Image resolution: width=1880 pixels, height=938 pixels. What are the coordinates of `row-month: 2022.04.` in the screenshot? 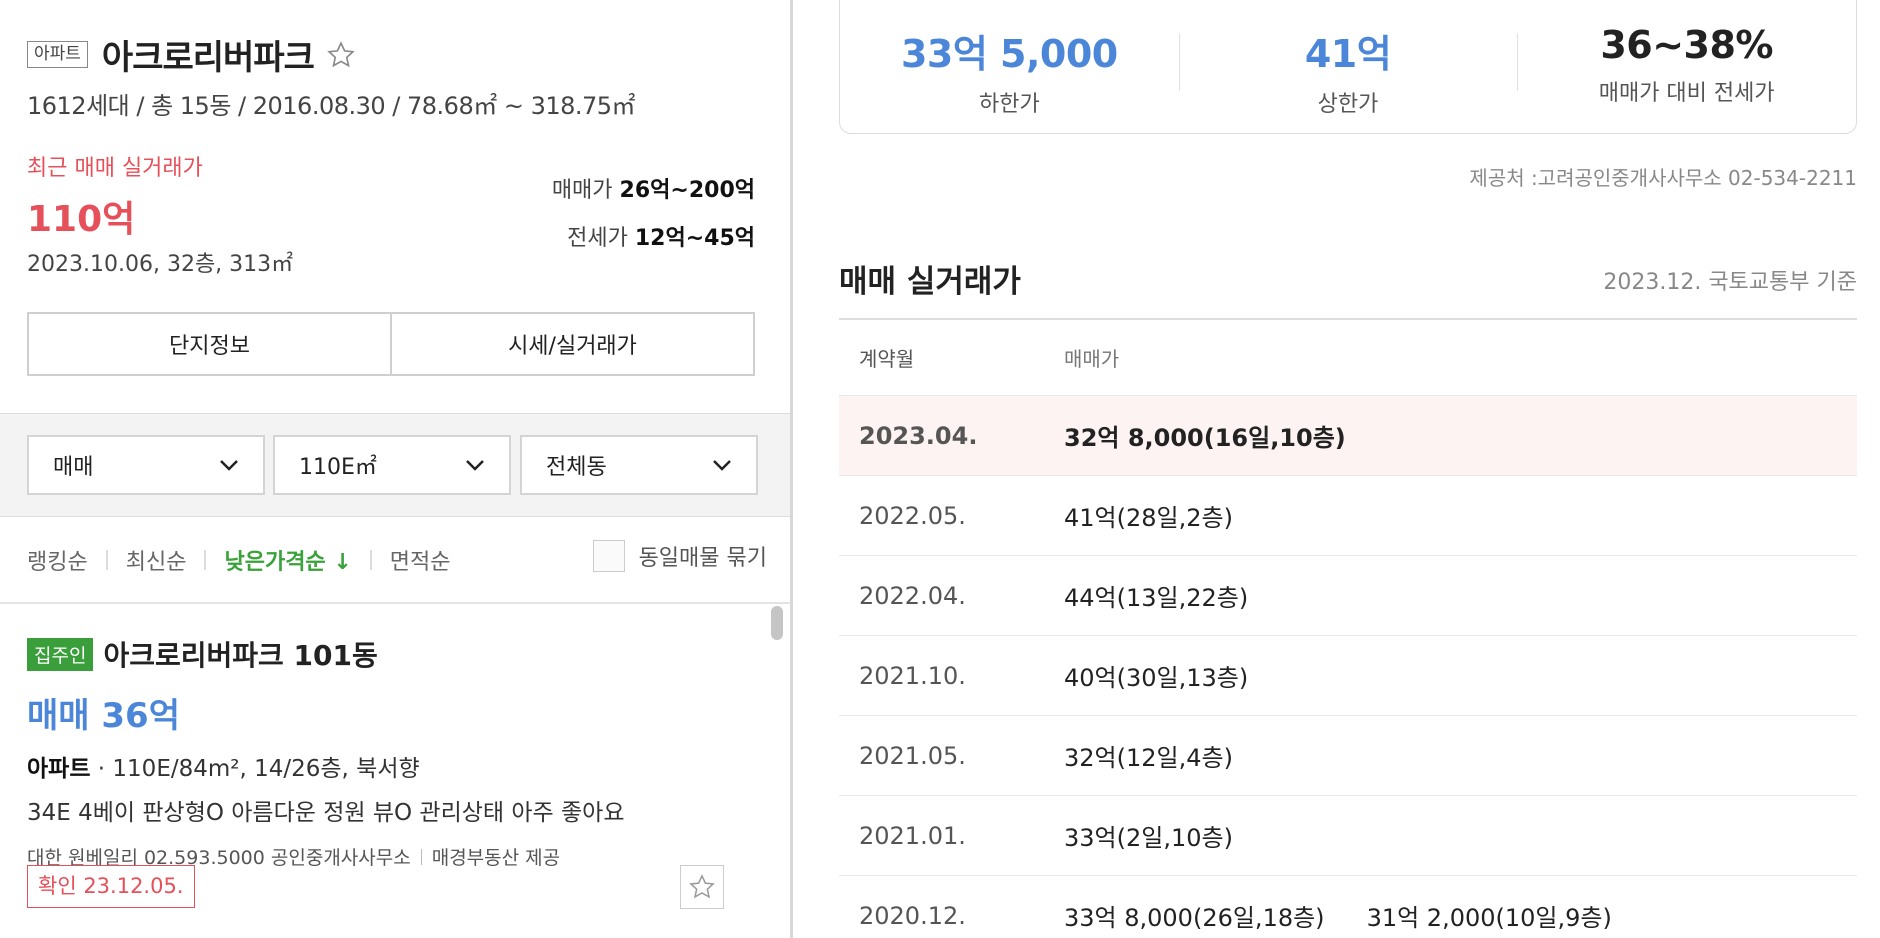 It's located at (912, 595).